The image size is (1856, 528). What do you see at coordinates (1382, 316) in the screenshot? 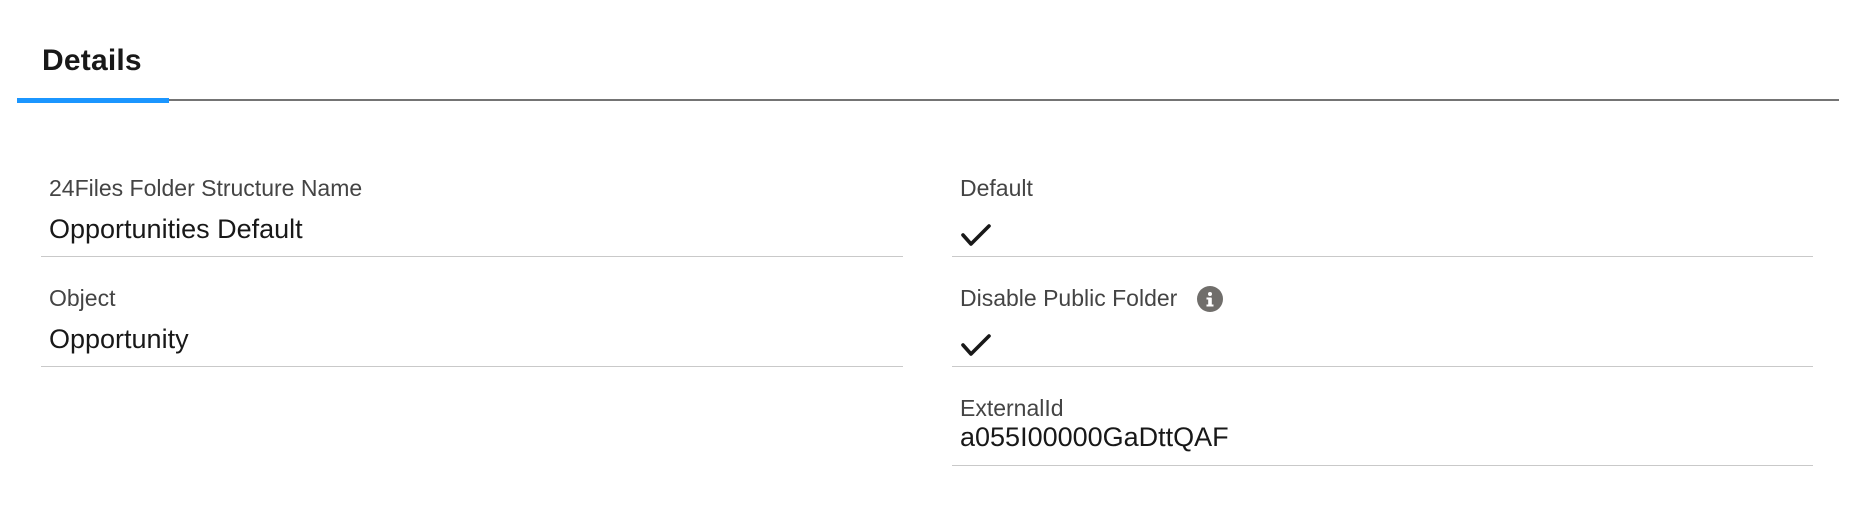
I see `field-disable-public-folder: Disable Public Folder` at bounding box center [1382, 316].